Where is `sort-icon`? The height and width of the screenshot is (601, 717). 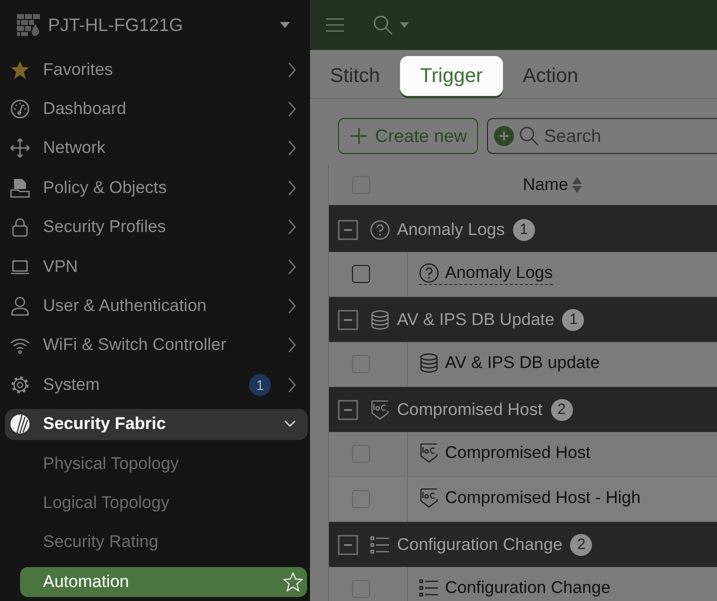 sort-icon is located at coordinates (577, 185).